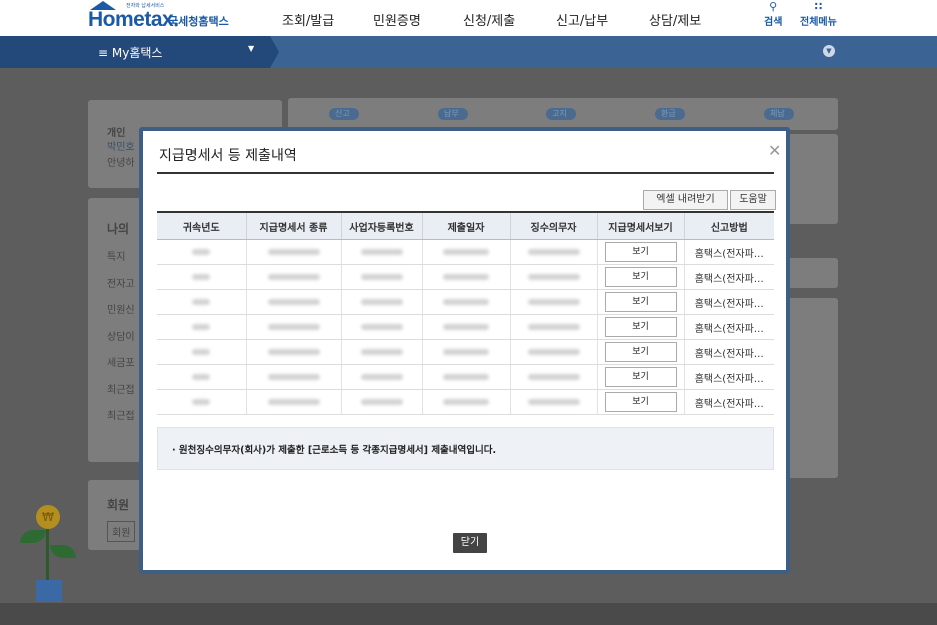  What do you see at coordinates (685, 200) in the screenshot?
I see `excel-download-button: 엑셀 내려받기` at bounding box center [685, 200].